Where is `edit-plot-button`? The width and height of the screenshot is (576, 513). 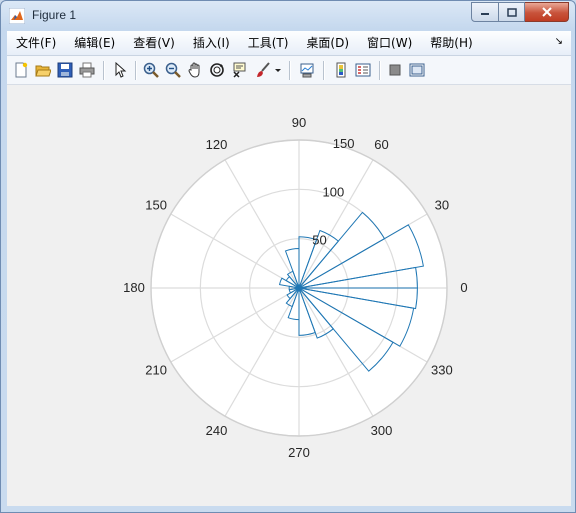
edit-plot-button is located at coordinates (120, 70).